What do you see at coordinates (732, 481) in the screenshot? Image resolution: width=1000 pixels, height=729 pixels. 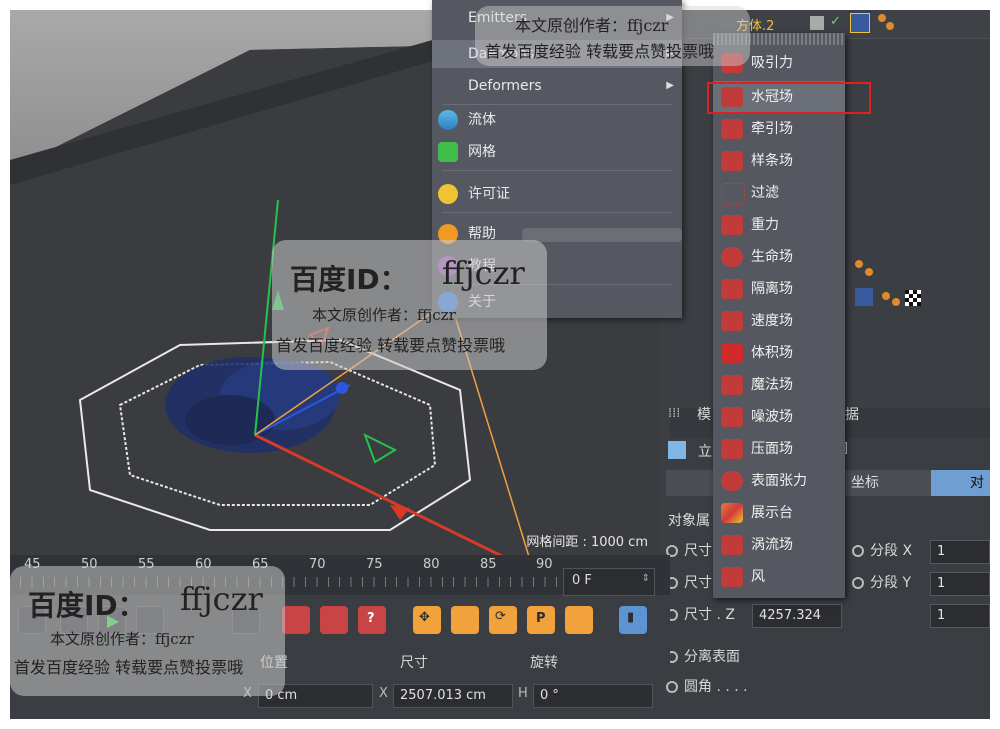 I see `surface-tension-icon` at bounding box center [732, 481].